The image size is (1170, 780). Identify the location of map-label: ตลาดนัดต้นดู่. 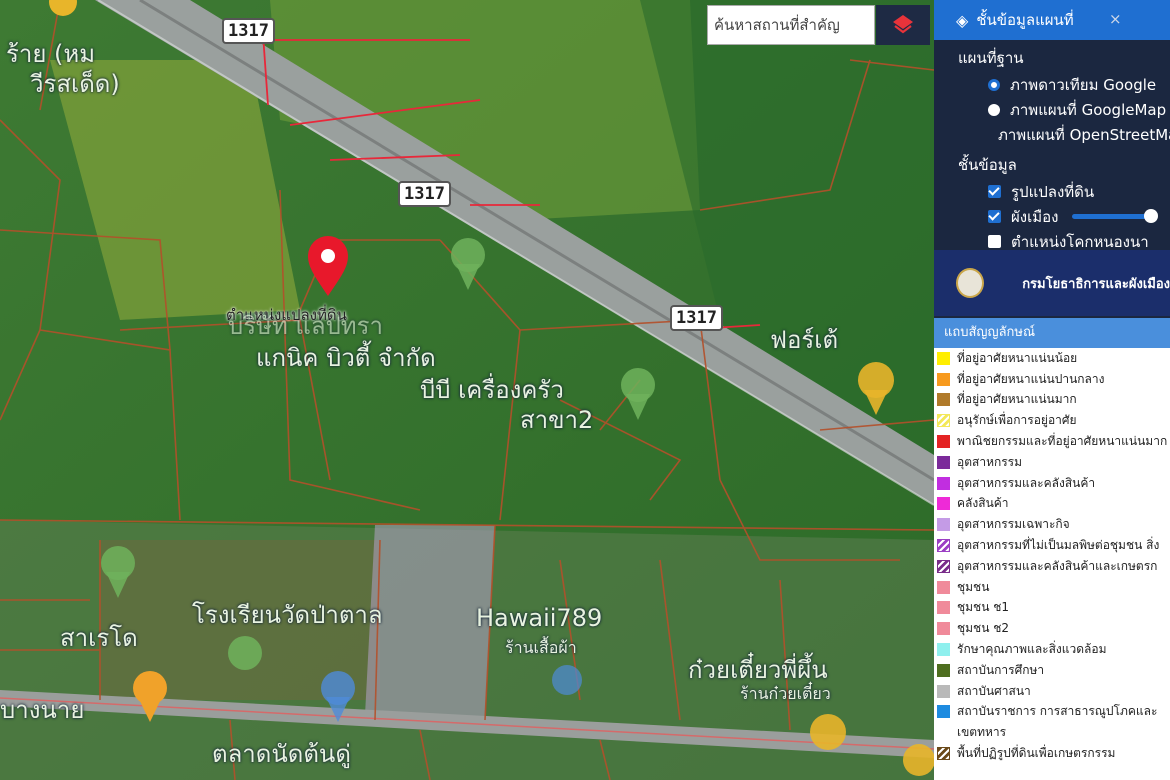
(281, 754).